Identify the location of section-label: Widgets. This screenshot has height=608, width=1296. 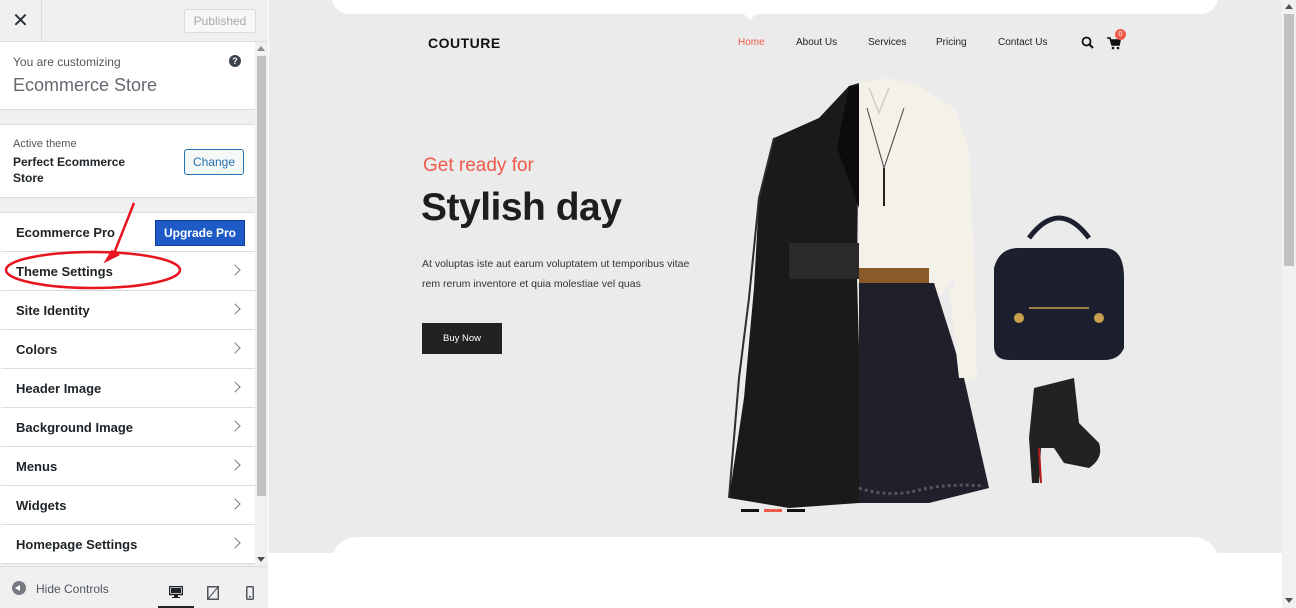
(41, 505).